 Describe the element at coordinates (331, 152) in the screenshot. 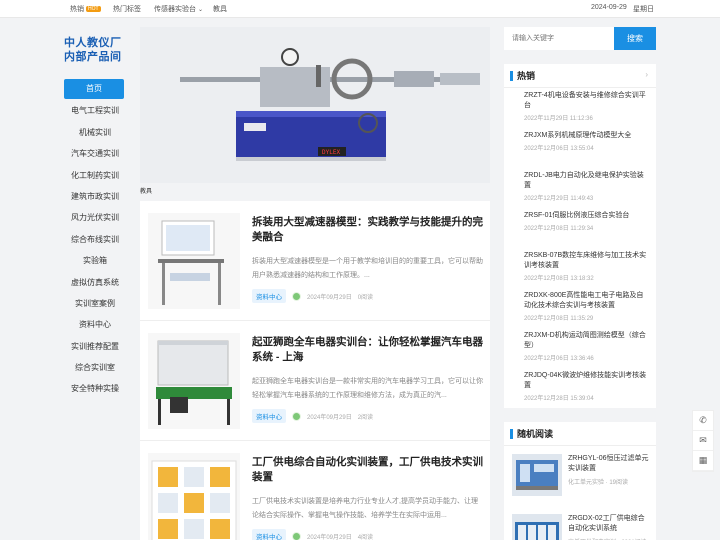

I see `panel-display-text: DYLEX` at that location.